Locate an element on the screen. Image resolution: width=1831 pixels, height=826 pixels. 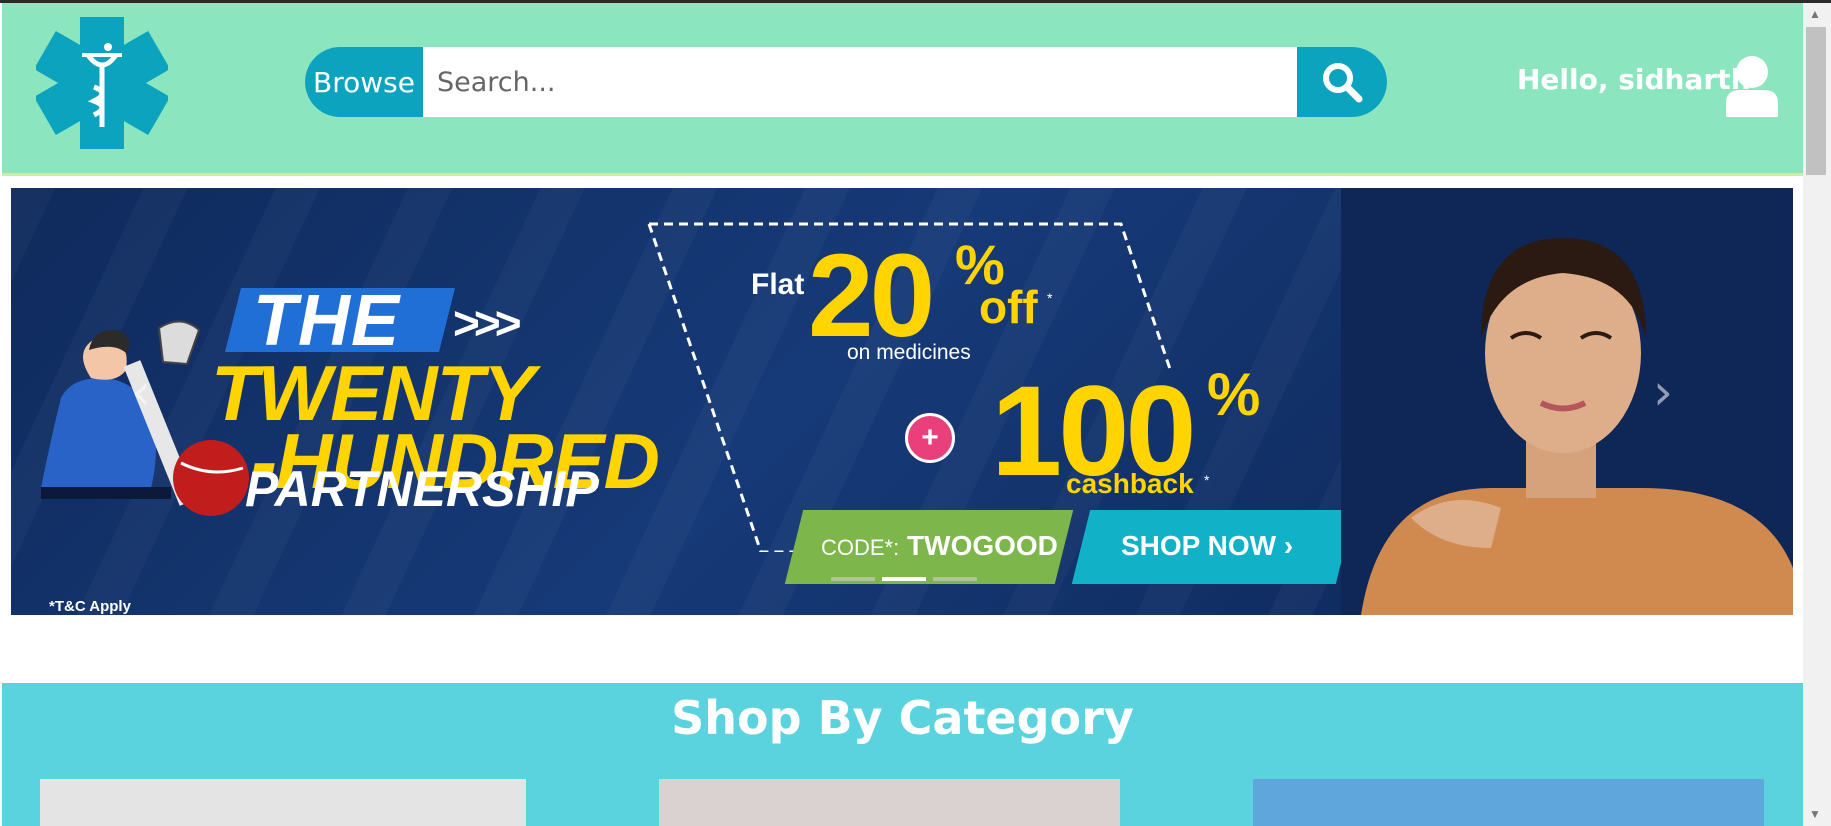
banner-partnership: PARTNERSHIP is located at coordinates (422, 489).